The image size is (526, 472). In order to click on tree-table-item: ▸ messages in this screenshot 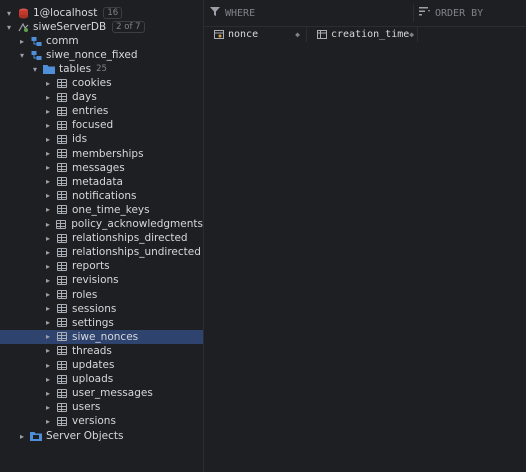, I will do `click(101, 168)`.